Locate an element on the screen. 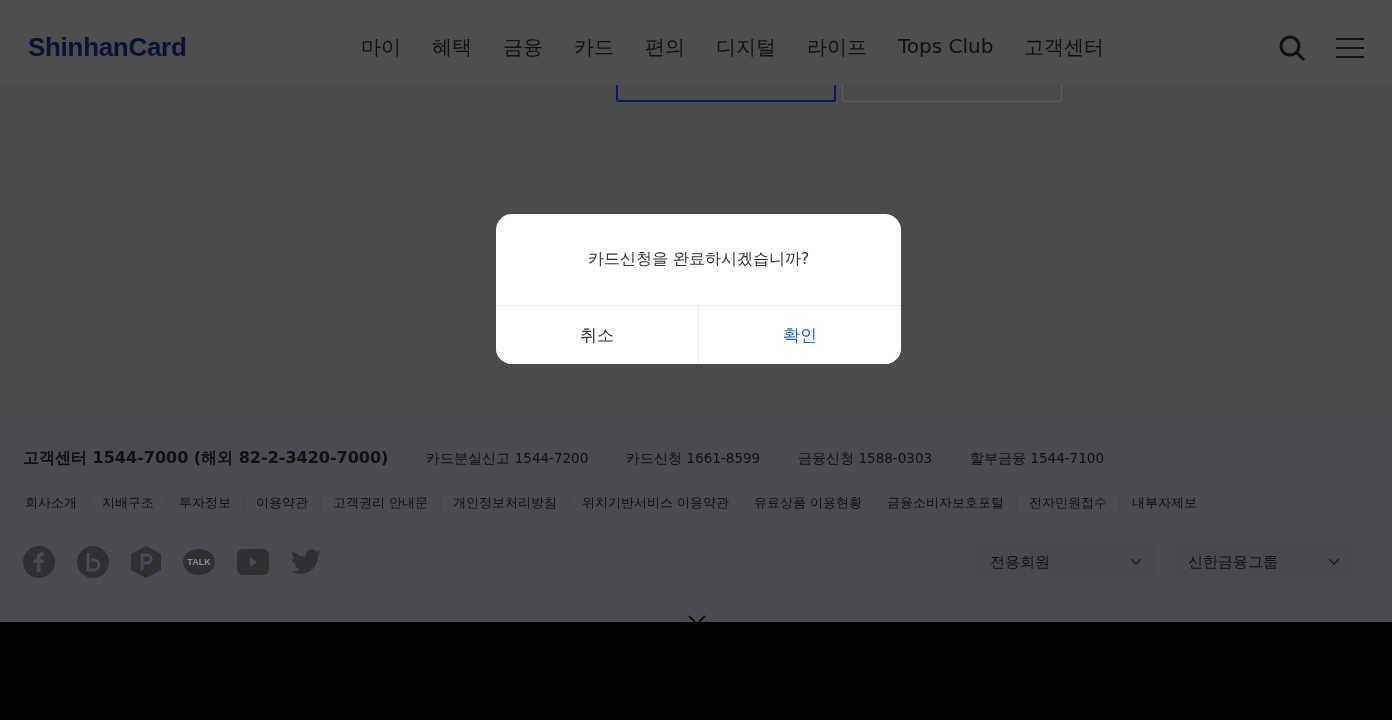  contact-text: 할부금융 1544-7100 is located at coordinates (1037, 458).